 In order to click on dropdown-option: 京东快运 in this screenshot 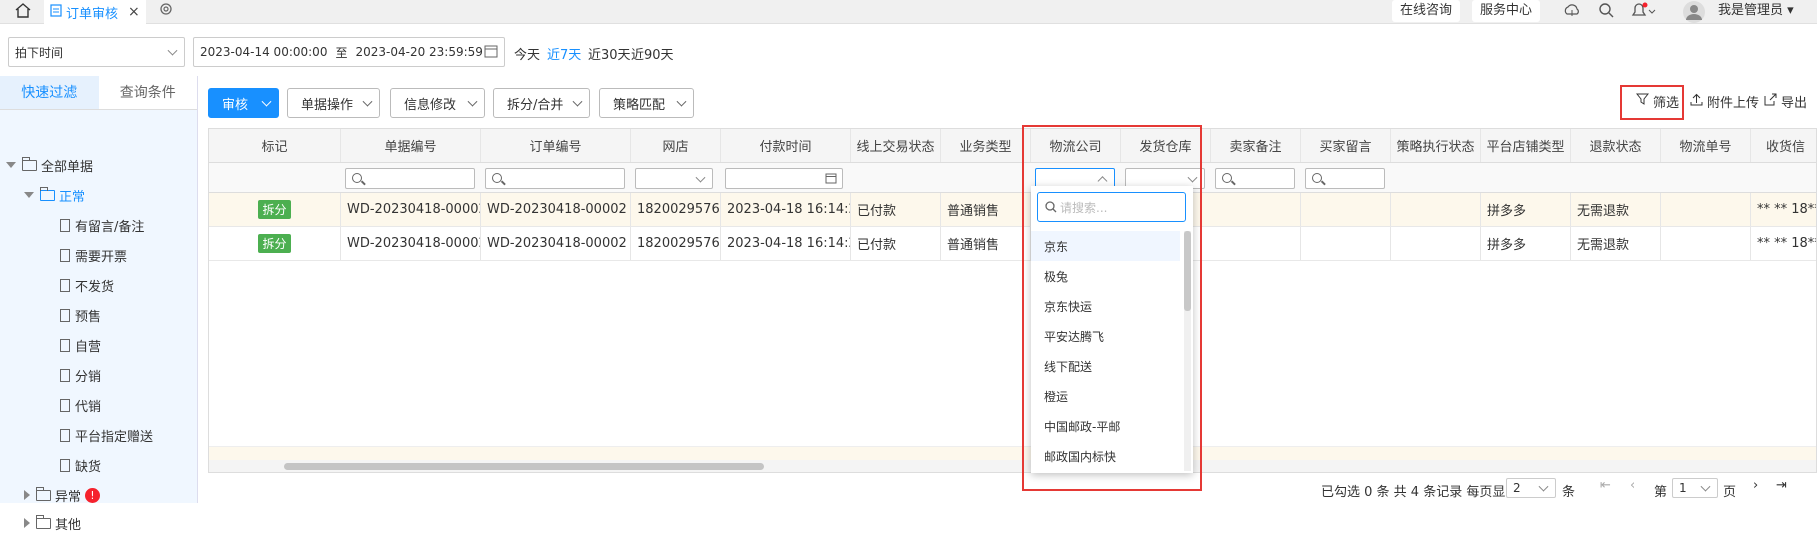, I will do `click(1105, 306)`.